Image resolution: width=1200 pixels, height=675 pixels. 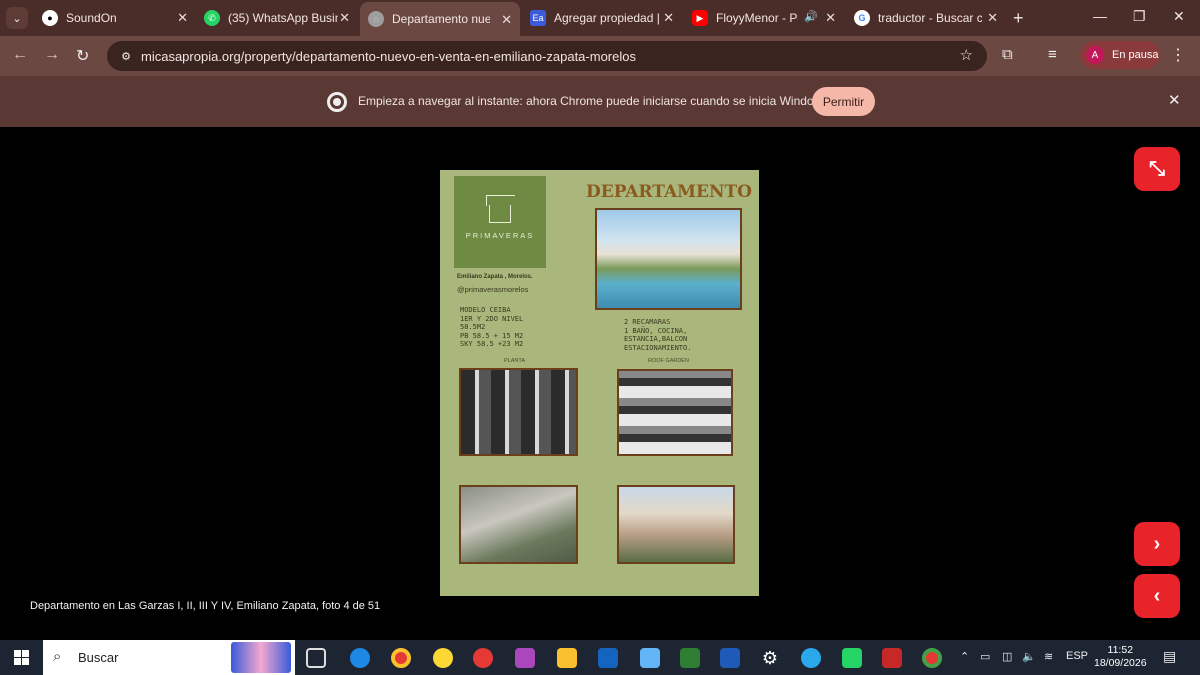 I want to click on outlook-icon, so click(x=608, y=658).